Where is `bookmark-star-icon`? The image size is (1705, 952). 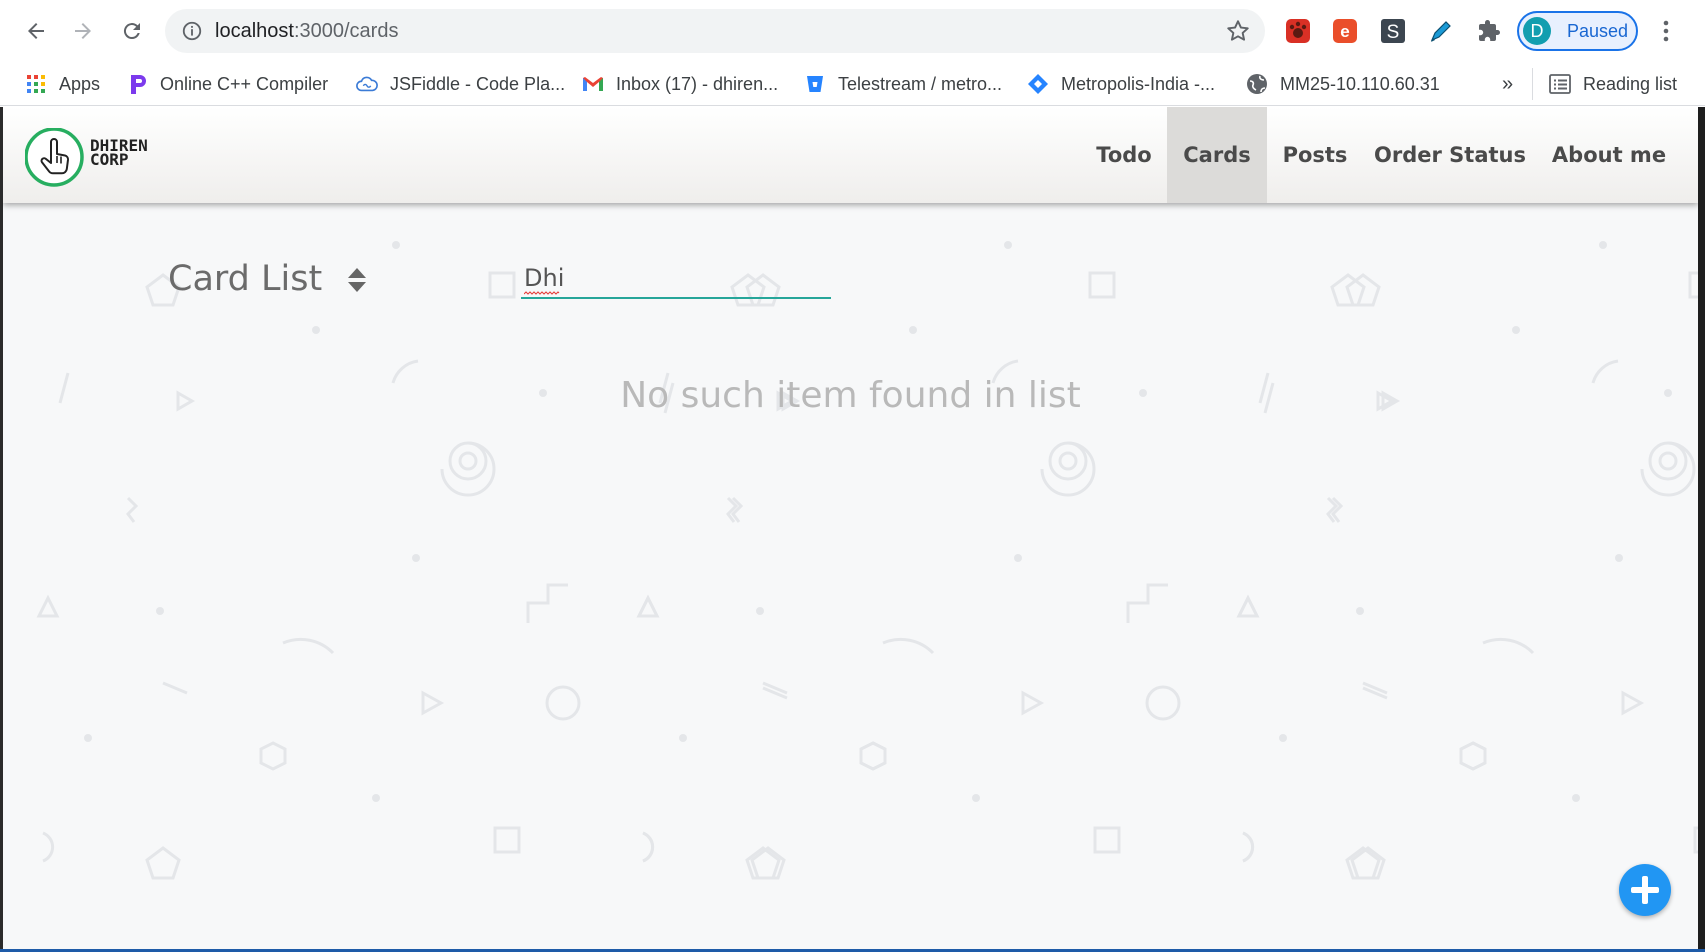 bookmark-star-icon is located at coordinates (1238, 33).